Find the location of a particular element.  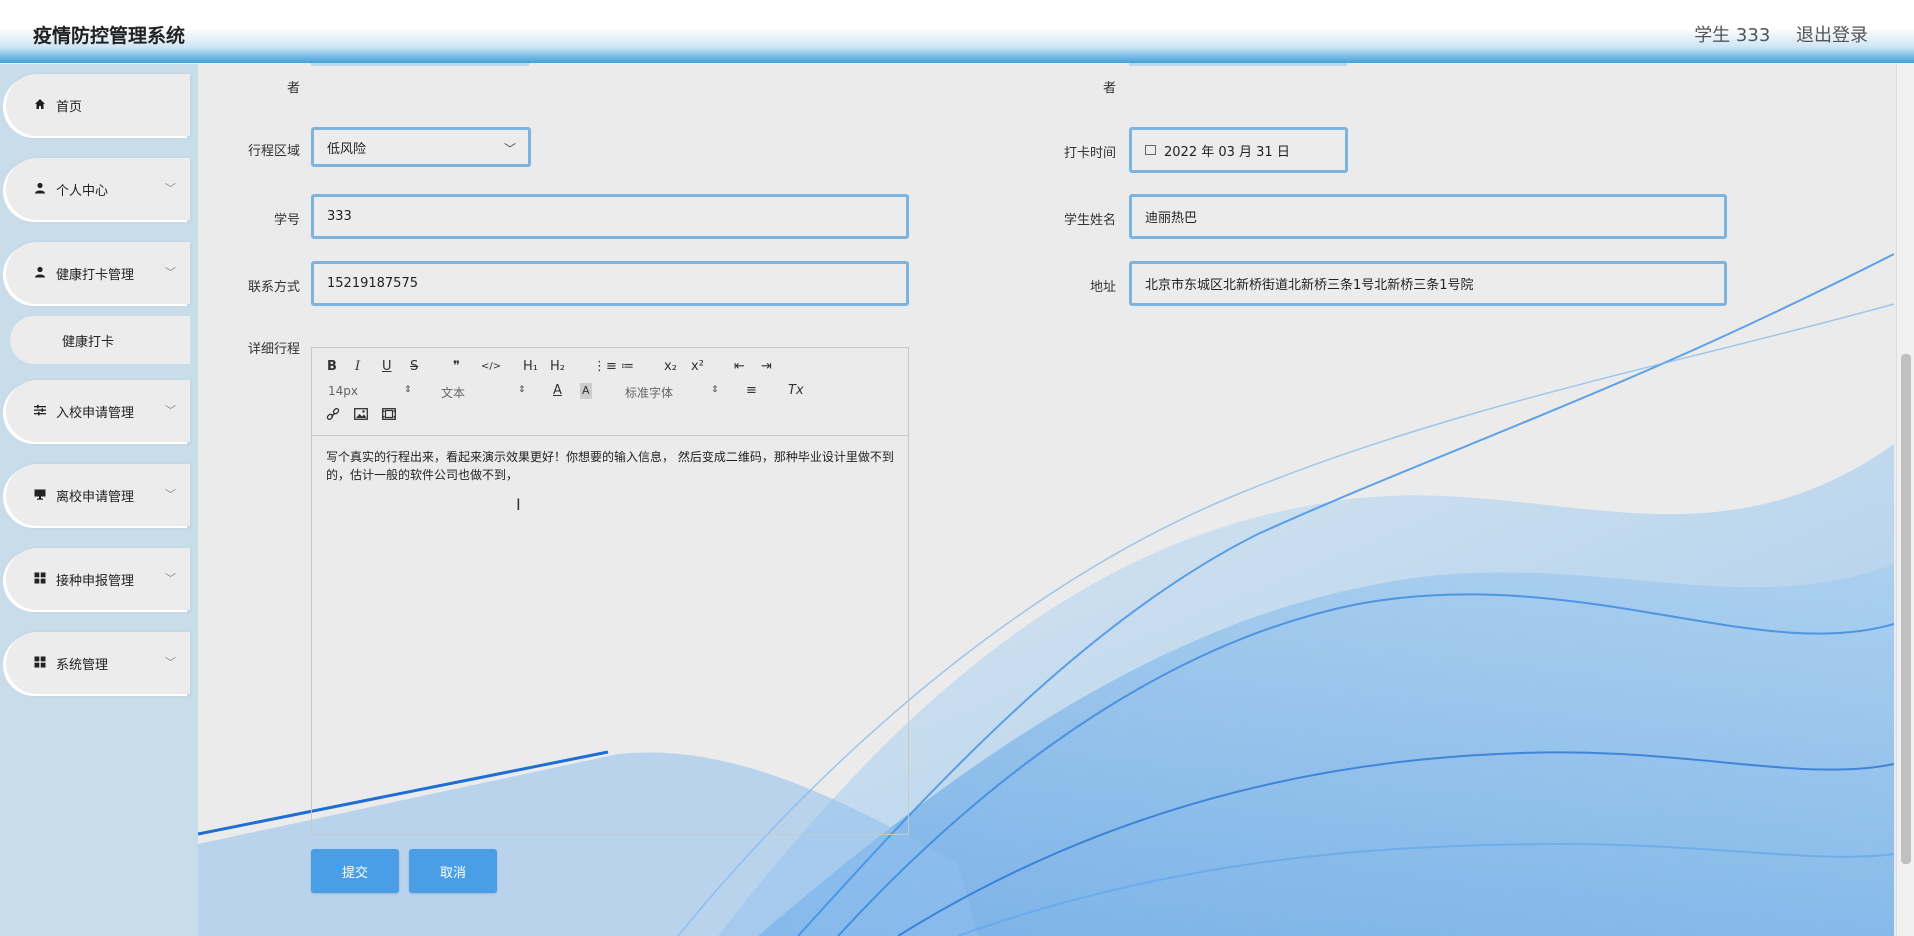

checkin-date-value: 2022 年 03 月 31 日 is located at coordinates (1227, 152).